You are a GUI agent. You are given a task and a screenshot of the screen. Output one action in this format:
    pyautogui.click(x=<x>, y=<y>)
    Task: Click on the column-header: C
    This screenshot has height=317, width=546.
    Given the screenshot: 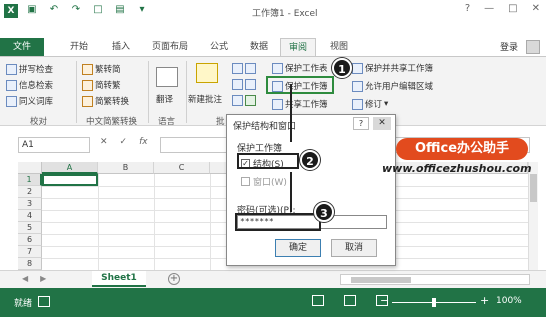 What is the action you would take?
    pyautogui.click(x=182, y=168)
    